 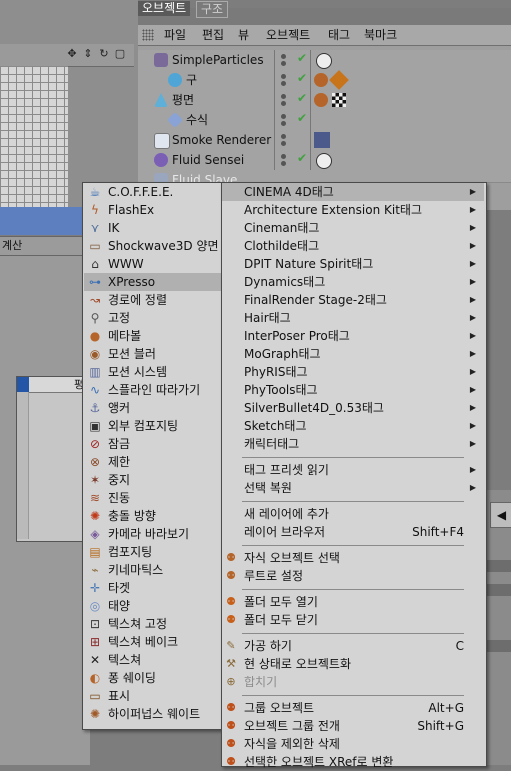 I want to click on context-menu-item: DPIT Nature Spirit태그 ▶, so click(x=353, y=264).